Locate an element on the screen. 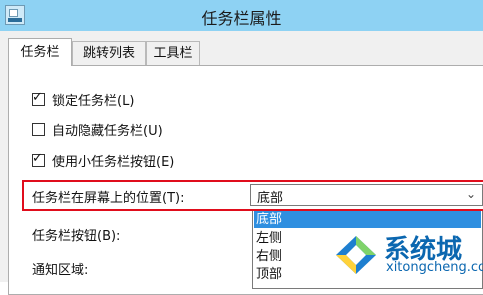  title-bar: 任务栏属性 is located at coordinates (241, 15).